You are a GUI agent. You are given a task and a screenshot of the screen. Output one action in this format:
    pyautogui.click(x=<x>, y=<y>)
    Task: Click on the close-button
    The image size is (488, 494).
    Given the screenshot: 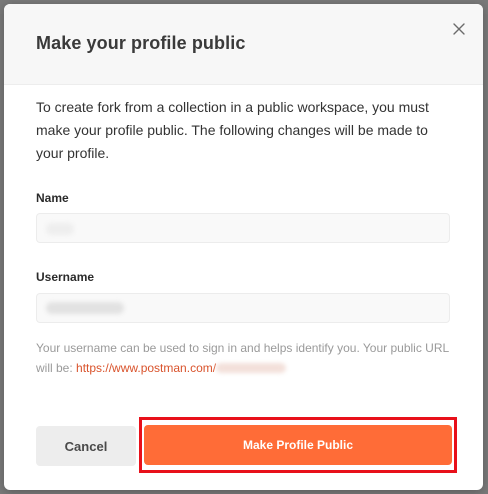 What is the action you would take?
    pyautogui.click(x=459, y=29)
    